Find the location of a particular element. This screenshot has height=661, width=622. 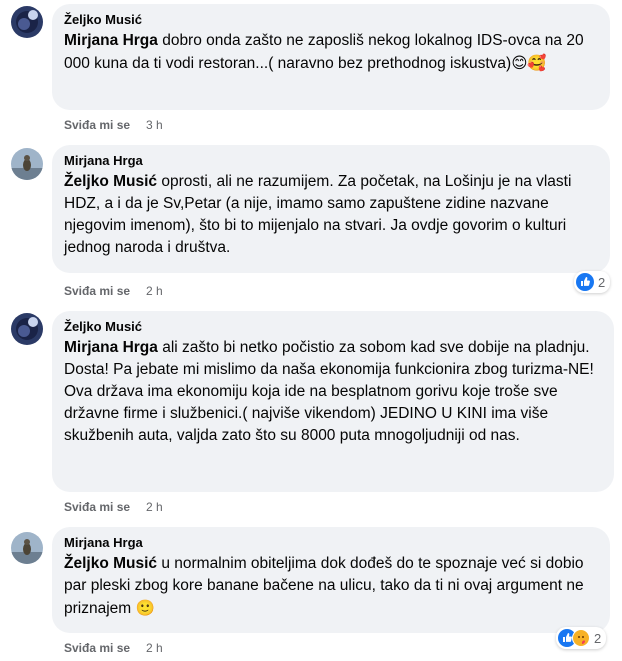

like-reaction-icon is located at coordinates (585, 282).